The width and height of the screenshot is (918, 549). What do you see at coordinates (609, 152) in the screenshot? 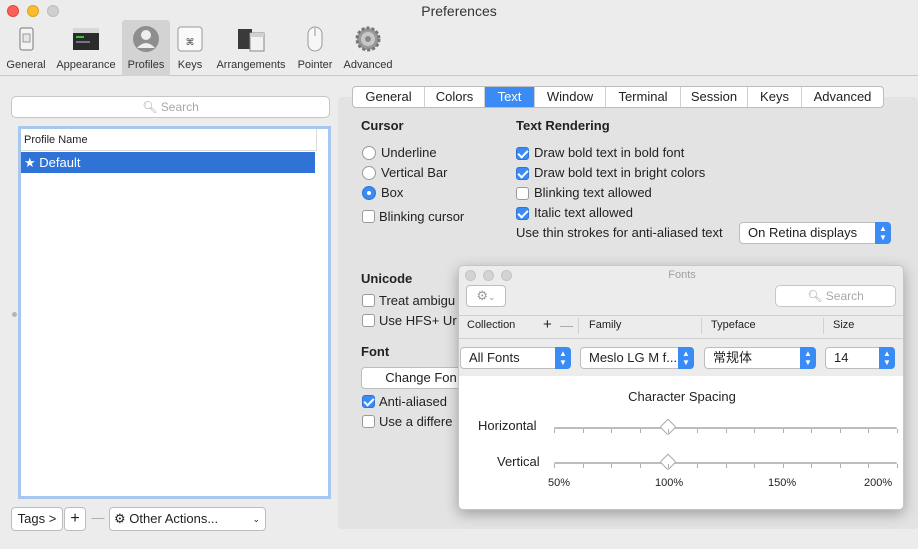
I see `bold-font-label: Draw bold text in bold font` at bounding box center [609, 152].